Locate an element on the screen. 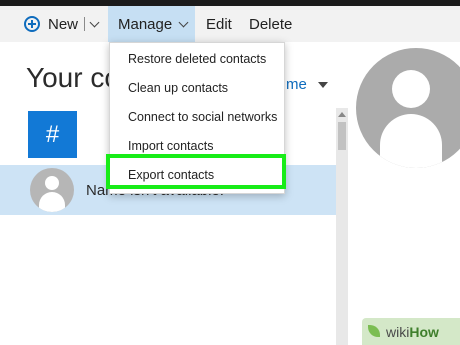 This screenshot has width=460, height=345. person-avatar-icon is located at coordinates (52, 190).